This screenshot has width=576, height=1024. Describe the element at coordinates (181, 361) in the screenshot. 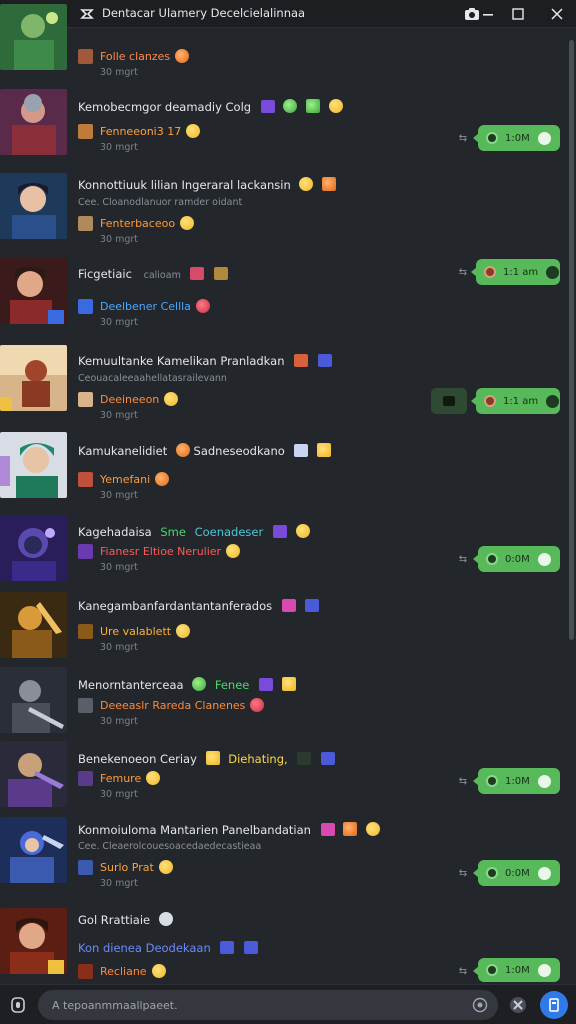

I see `message-body: Kemuultanke Kamelikan Pranladkan` at that location.